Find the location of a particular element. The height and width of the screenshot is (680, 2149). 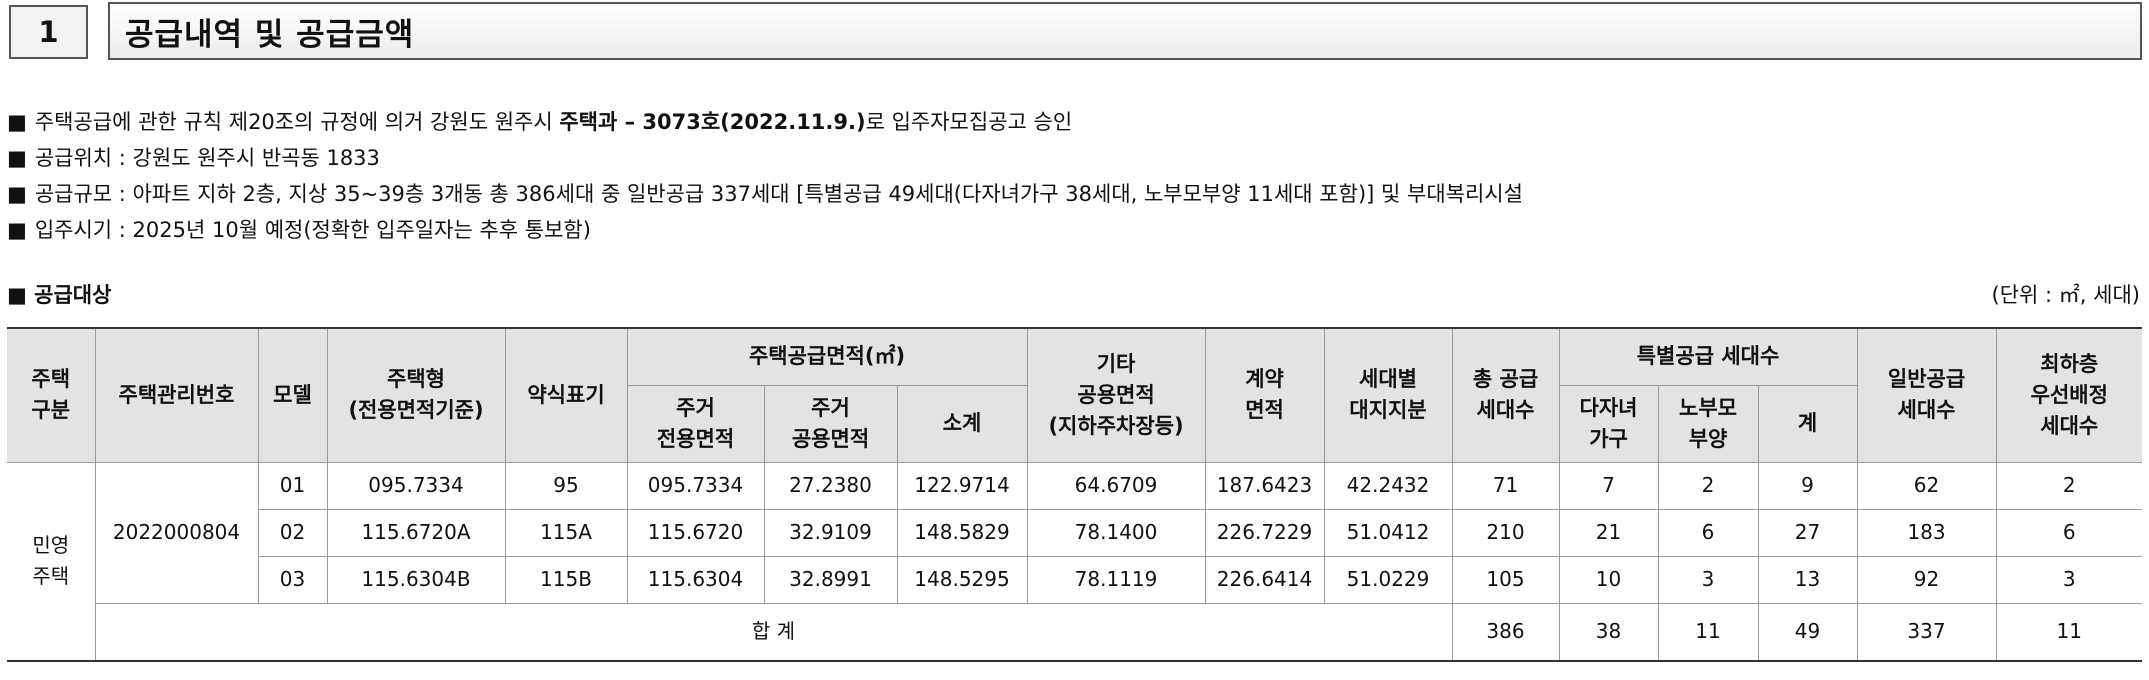

cell-housing-type: 민영 주택 is located at coordinates (51, 561).